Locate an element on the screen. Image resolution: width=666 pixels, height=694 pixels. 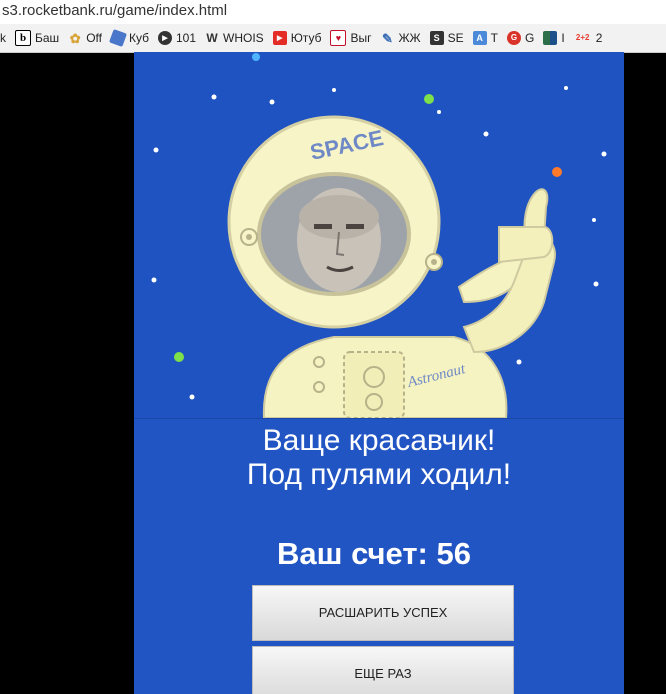
bookmark-kub: Куб is located at coordinates (129, 38).